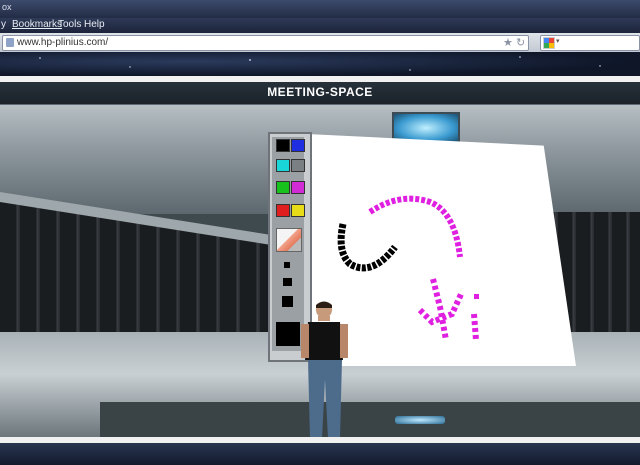 The image size is (640, 465). What do you see at coordinates (476, 296) in the screenshot?
I see `magenta-dot` at bounding box center [476, 296].